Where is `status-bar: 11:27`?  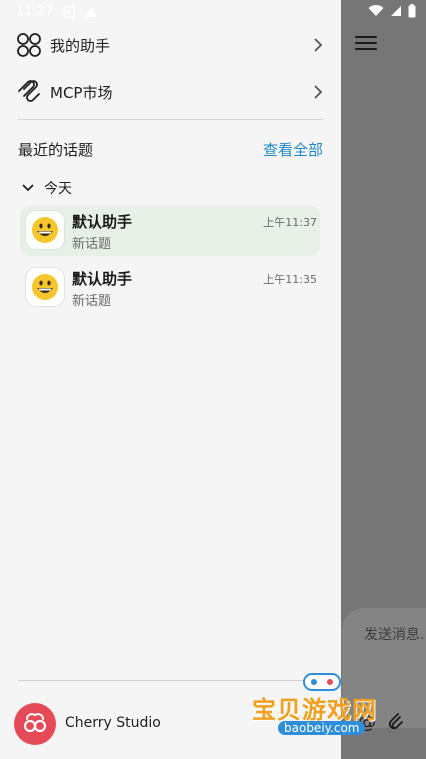
status-bar: 11:27 is located at coordinates (56, 11).